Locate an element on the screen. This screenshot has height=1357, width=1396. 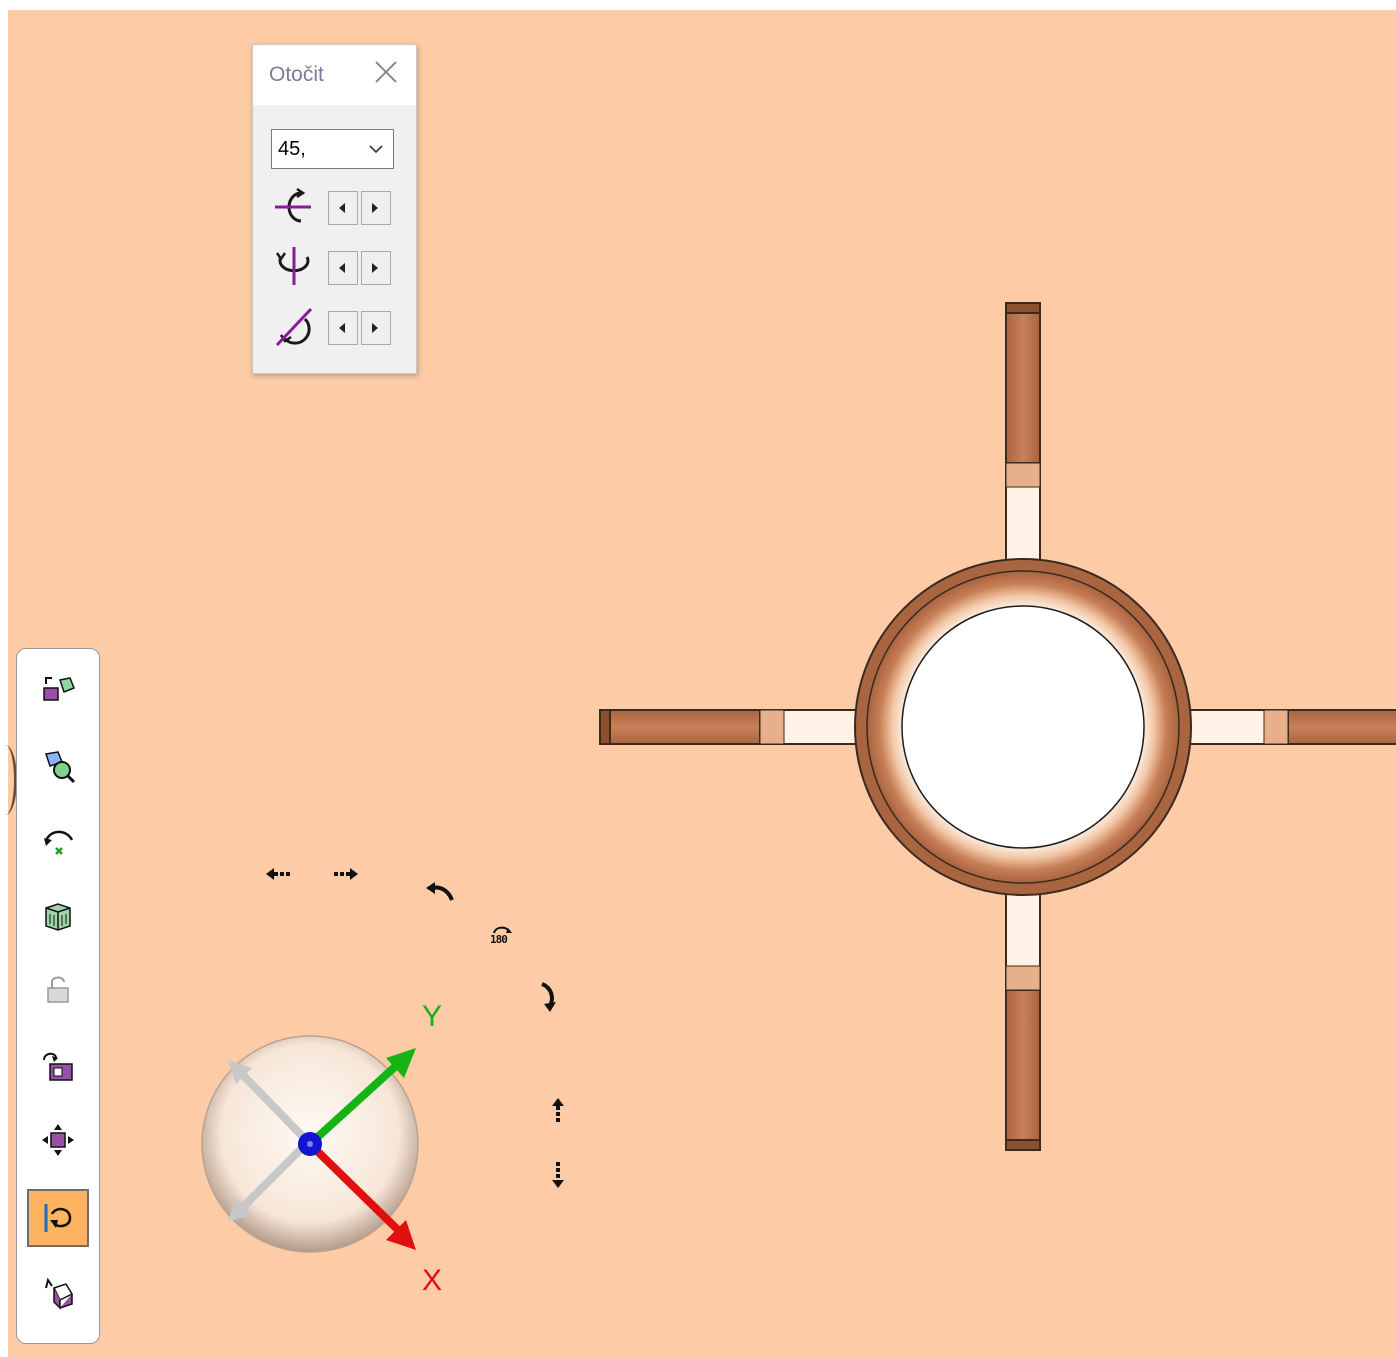
lock-view-icon is located at coordinates (58, 989).